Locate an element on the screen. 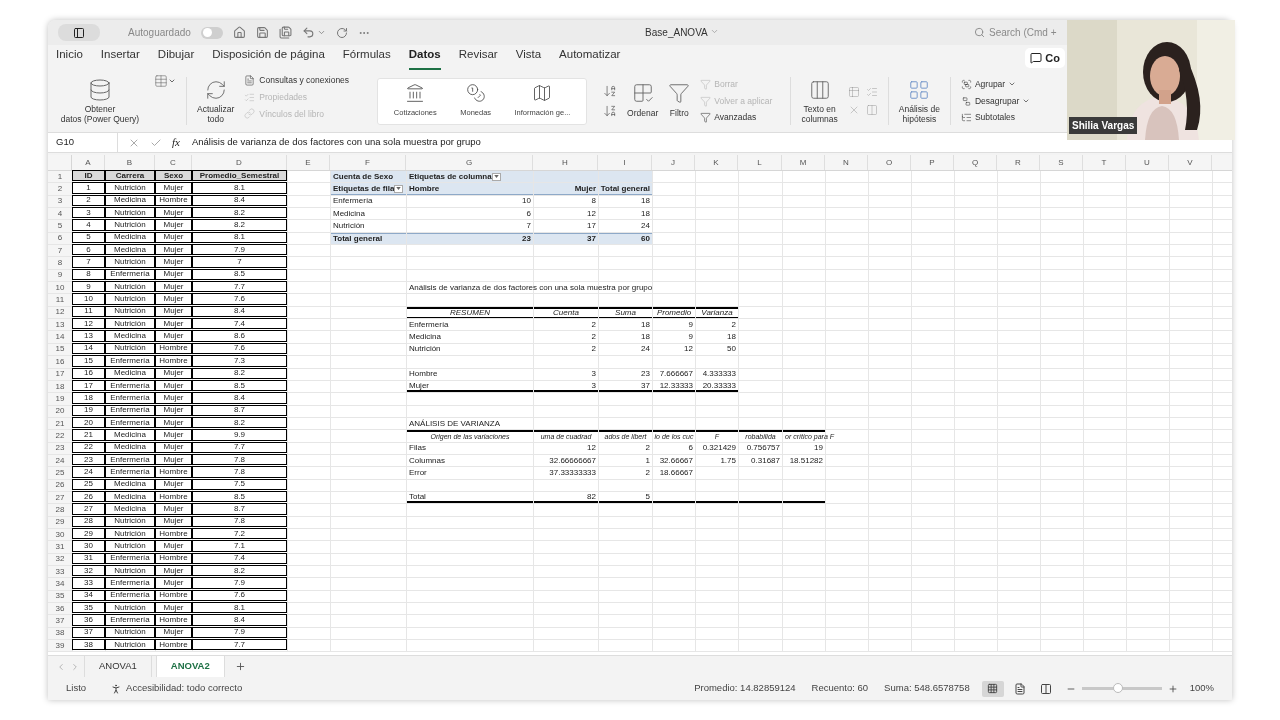  page-break-icon is located at coordinates (1045, 688).